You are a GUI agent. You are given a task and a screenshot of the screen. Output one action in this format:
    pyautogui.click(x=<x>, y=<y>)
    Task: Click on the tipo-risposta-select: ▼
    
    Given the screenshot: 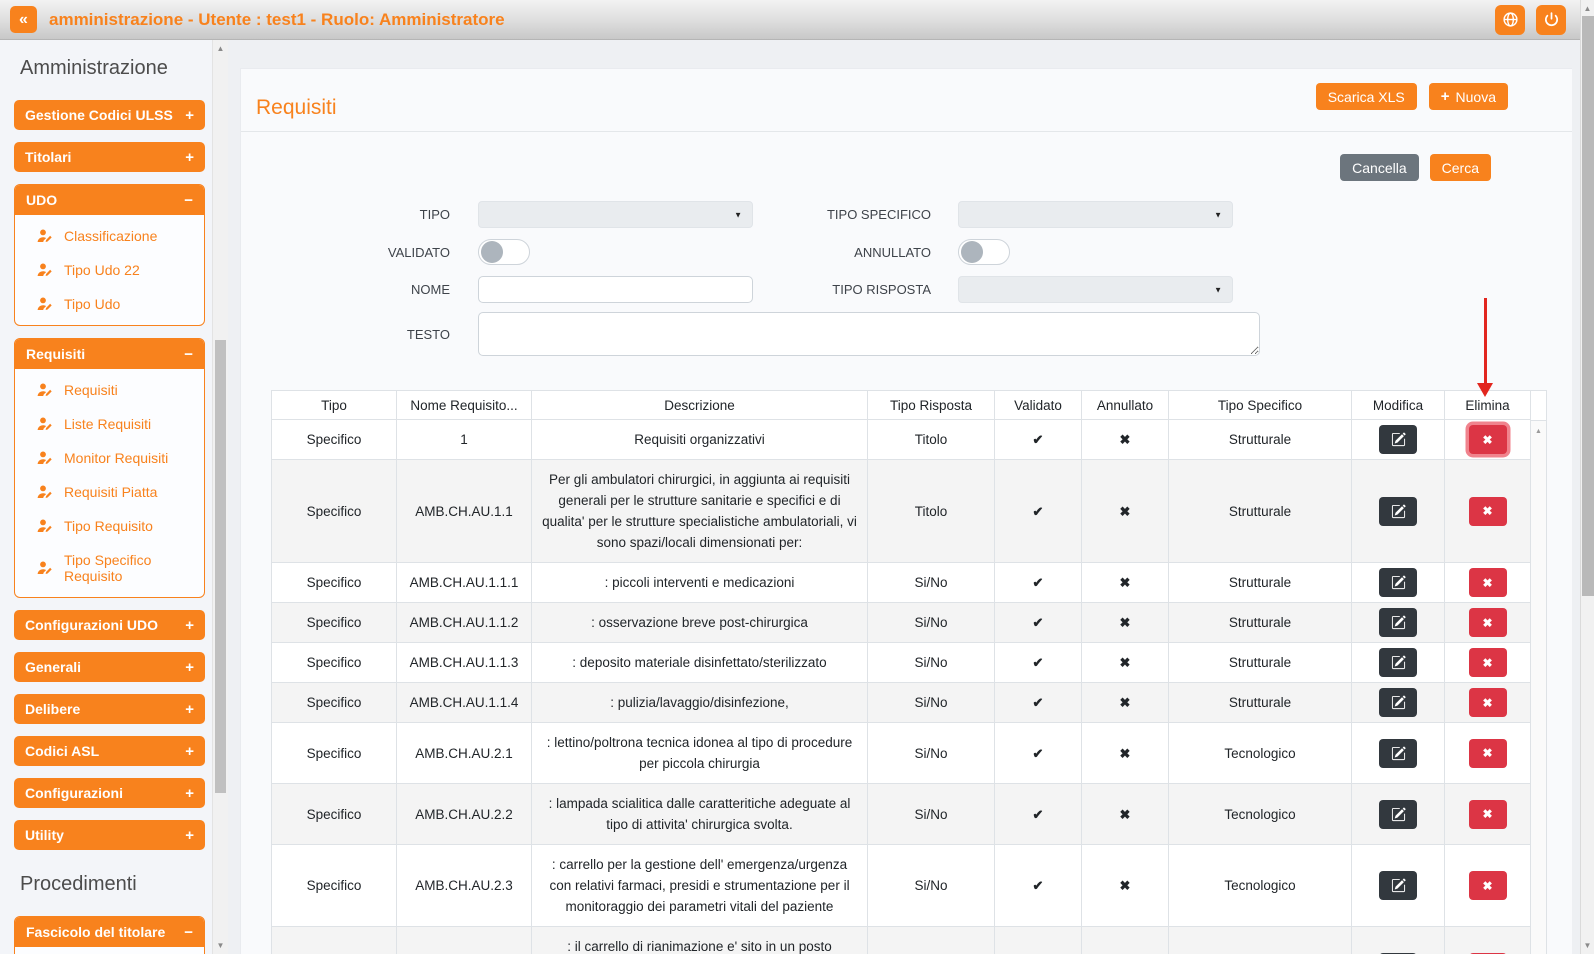 What is the action you would take?
    pyautogui.click(x=1095, y=289)
    